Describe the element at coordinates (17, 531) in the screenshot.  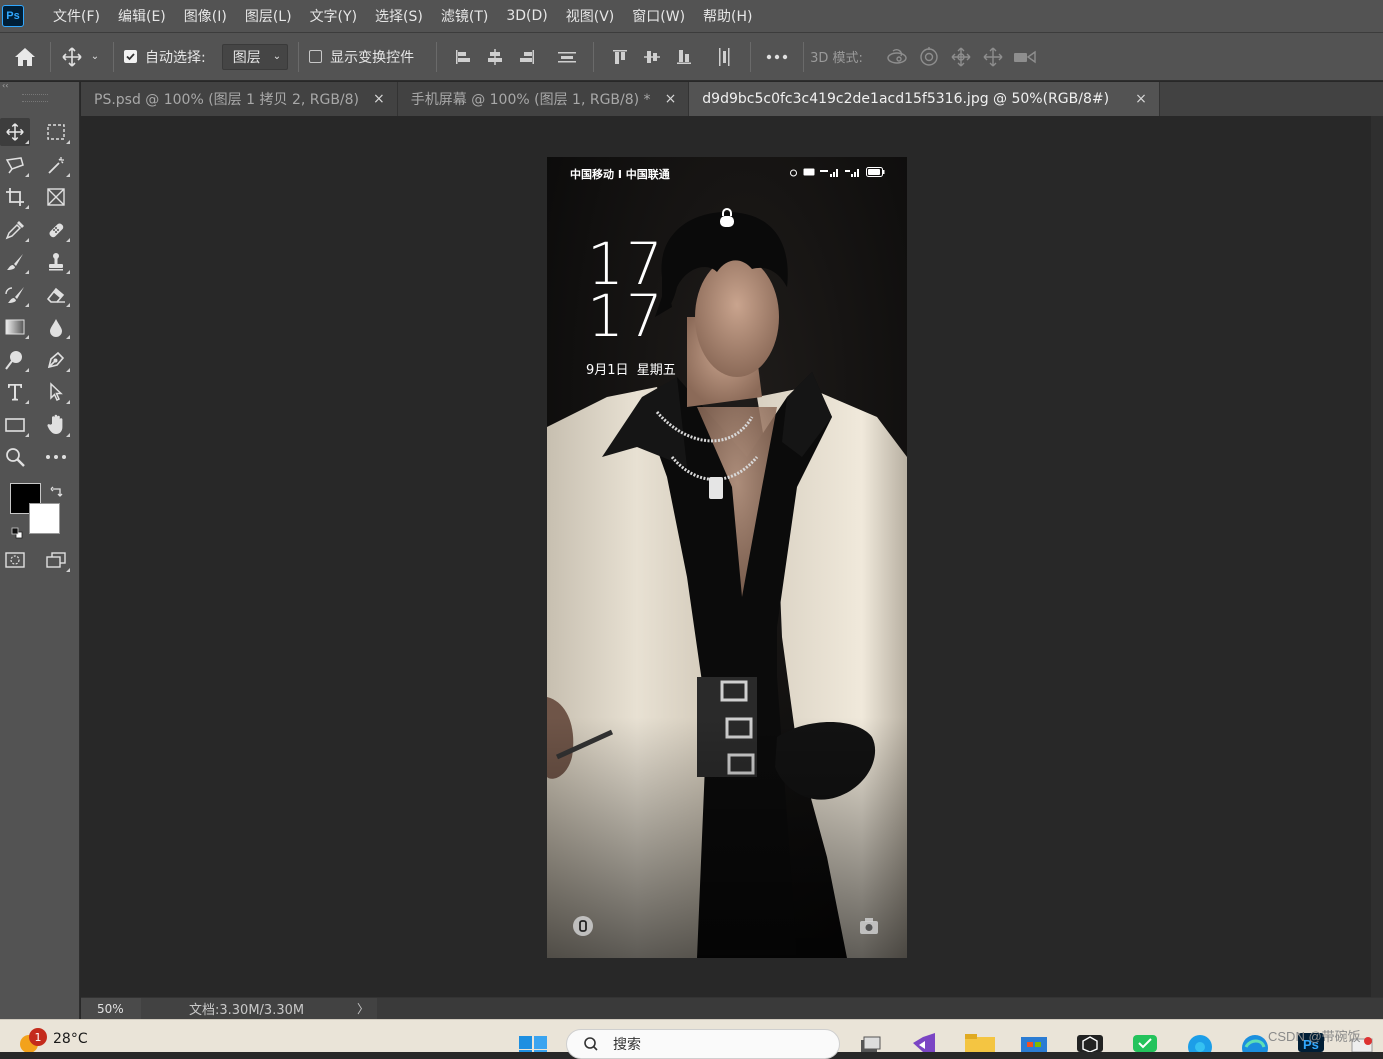
I see `default-colors-icon` at that location.